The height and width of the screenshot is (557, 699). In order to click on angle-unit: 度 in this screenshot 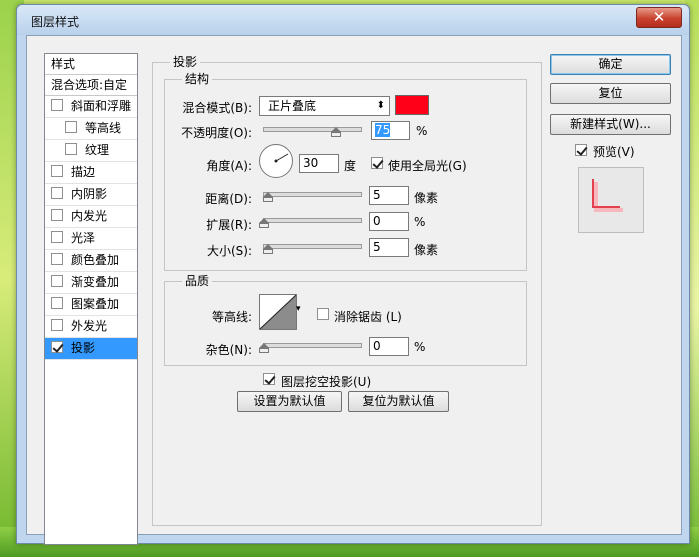, I will do `click(350, 166)`.